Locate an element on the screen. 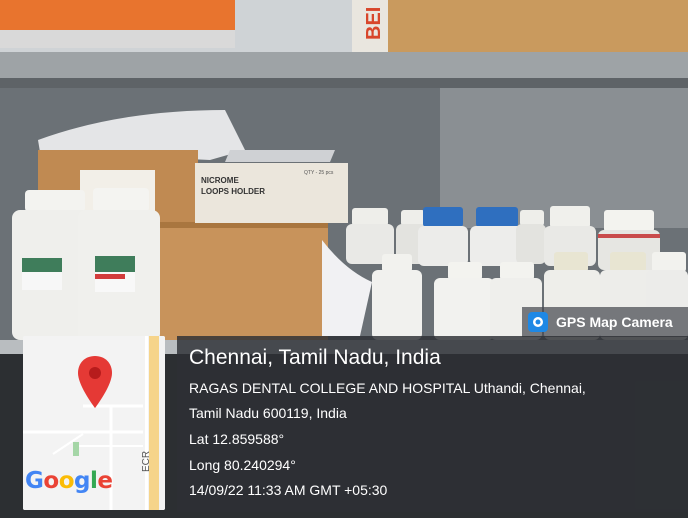 This screenshot has height=518, width=688. loops-box-line2: LOOPS HOLDER is located at coordinates (233, 191).